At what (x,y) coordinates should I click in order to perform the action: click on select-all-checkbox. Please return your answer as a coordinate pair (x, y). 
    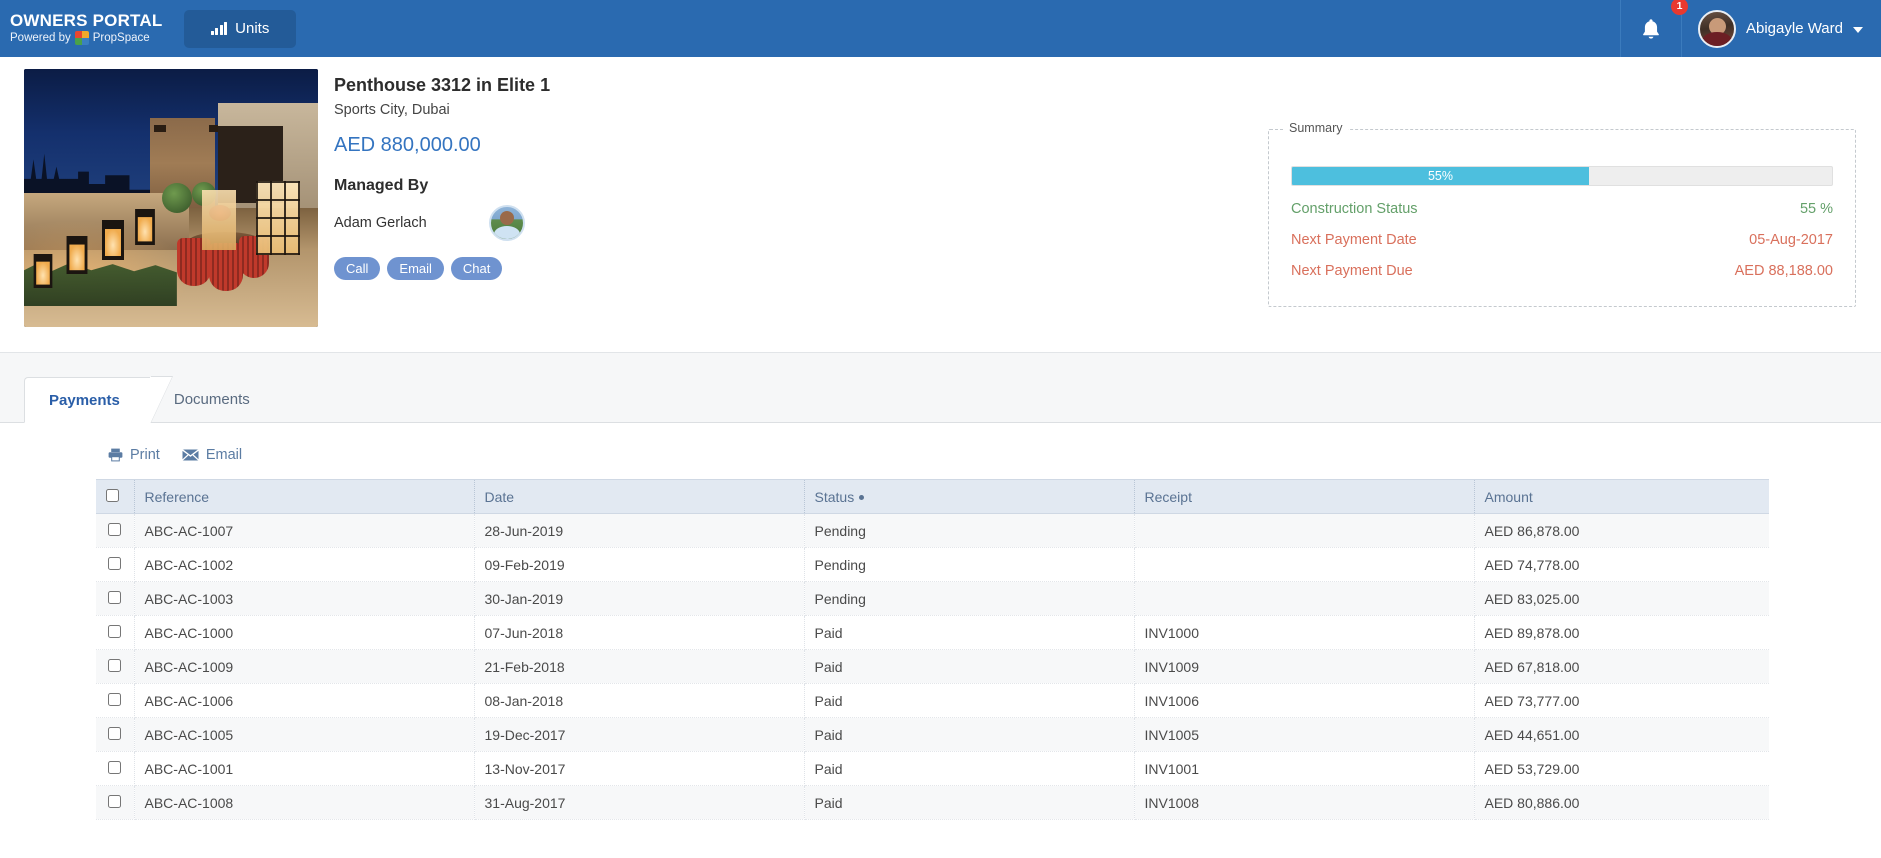
    Looking at the image, I should click on (112, 495).